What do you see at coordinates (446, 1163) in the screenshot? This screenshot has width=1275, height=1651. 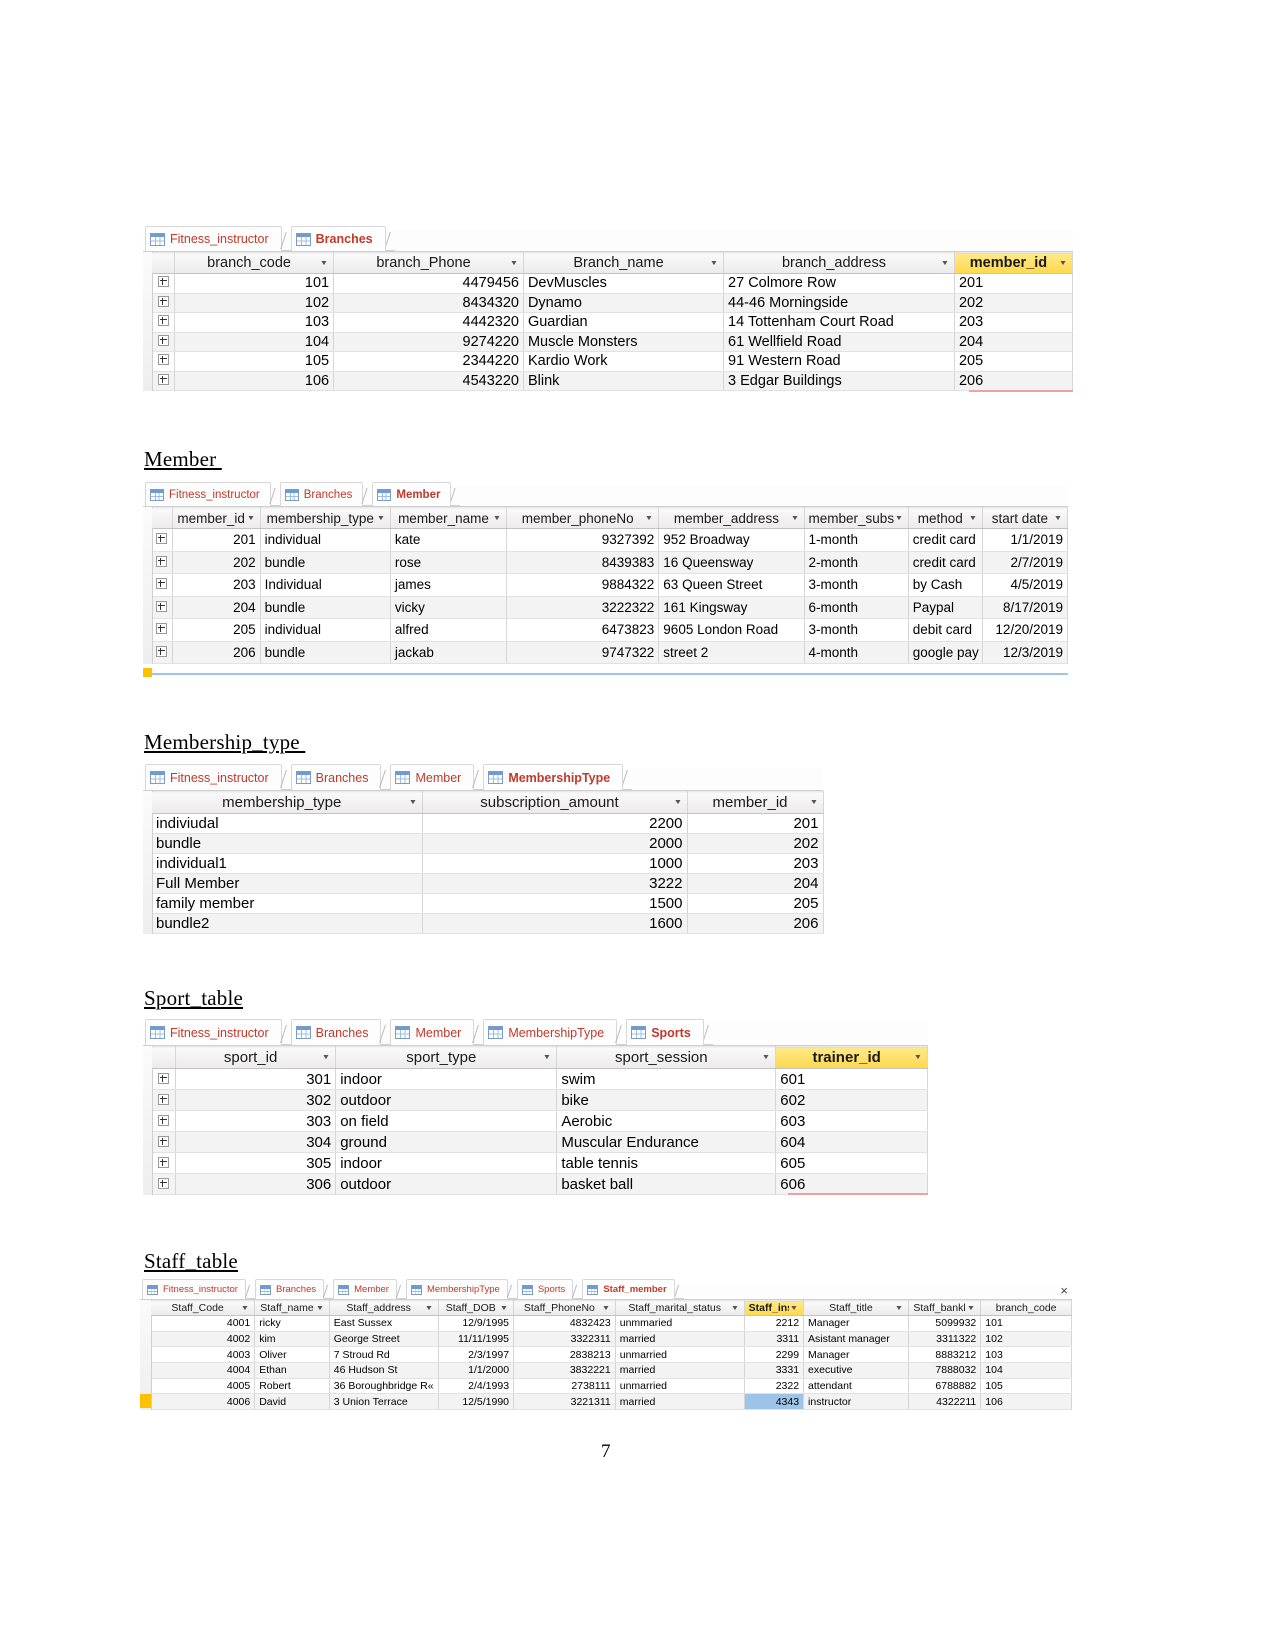 I see `cell-sport_type: indoor` at bounding box center [446, 1163].